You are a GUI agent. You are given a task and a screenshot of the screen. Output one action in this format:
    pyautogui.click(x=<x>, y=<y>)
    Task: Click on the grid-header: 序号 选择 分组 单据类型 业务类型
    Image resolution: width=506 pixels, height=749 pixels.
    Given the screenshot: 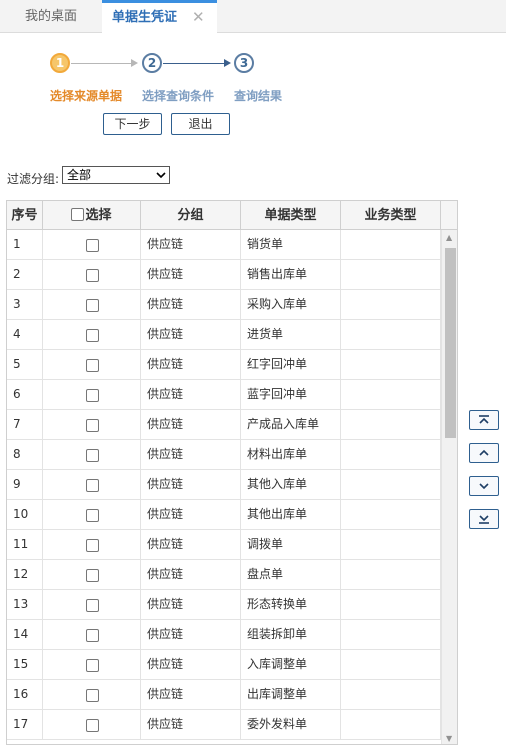 What is the action you would take?
    pyautogui.click(x=232, y=215)
    